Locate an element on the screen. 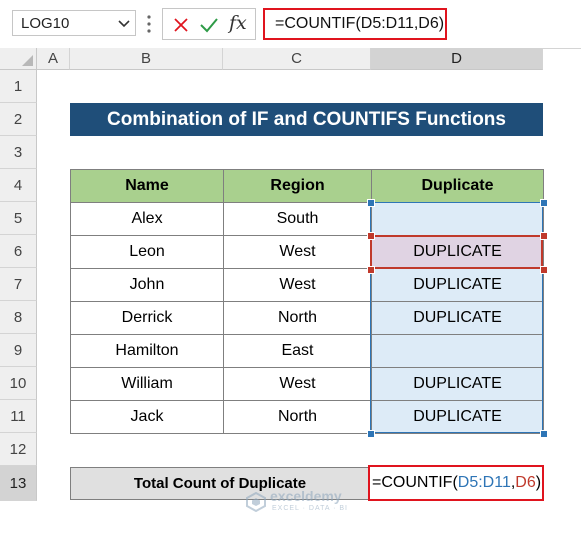 This screenshot has height=534, width=581. table-row: Alex South is located at coordinates (307, 219).